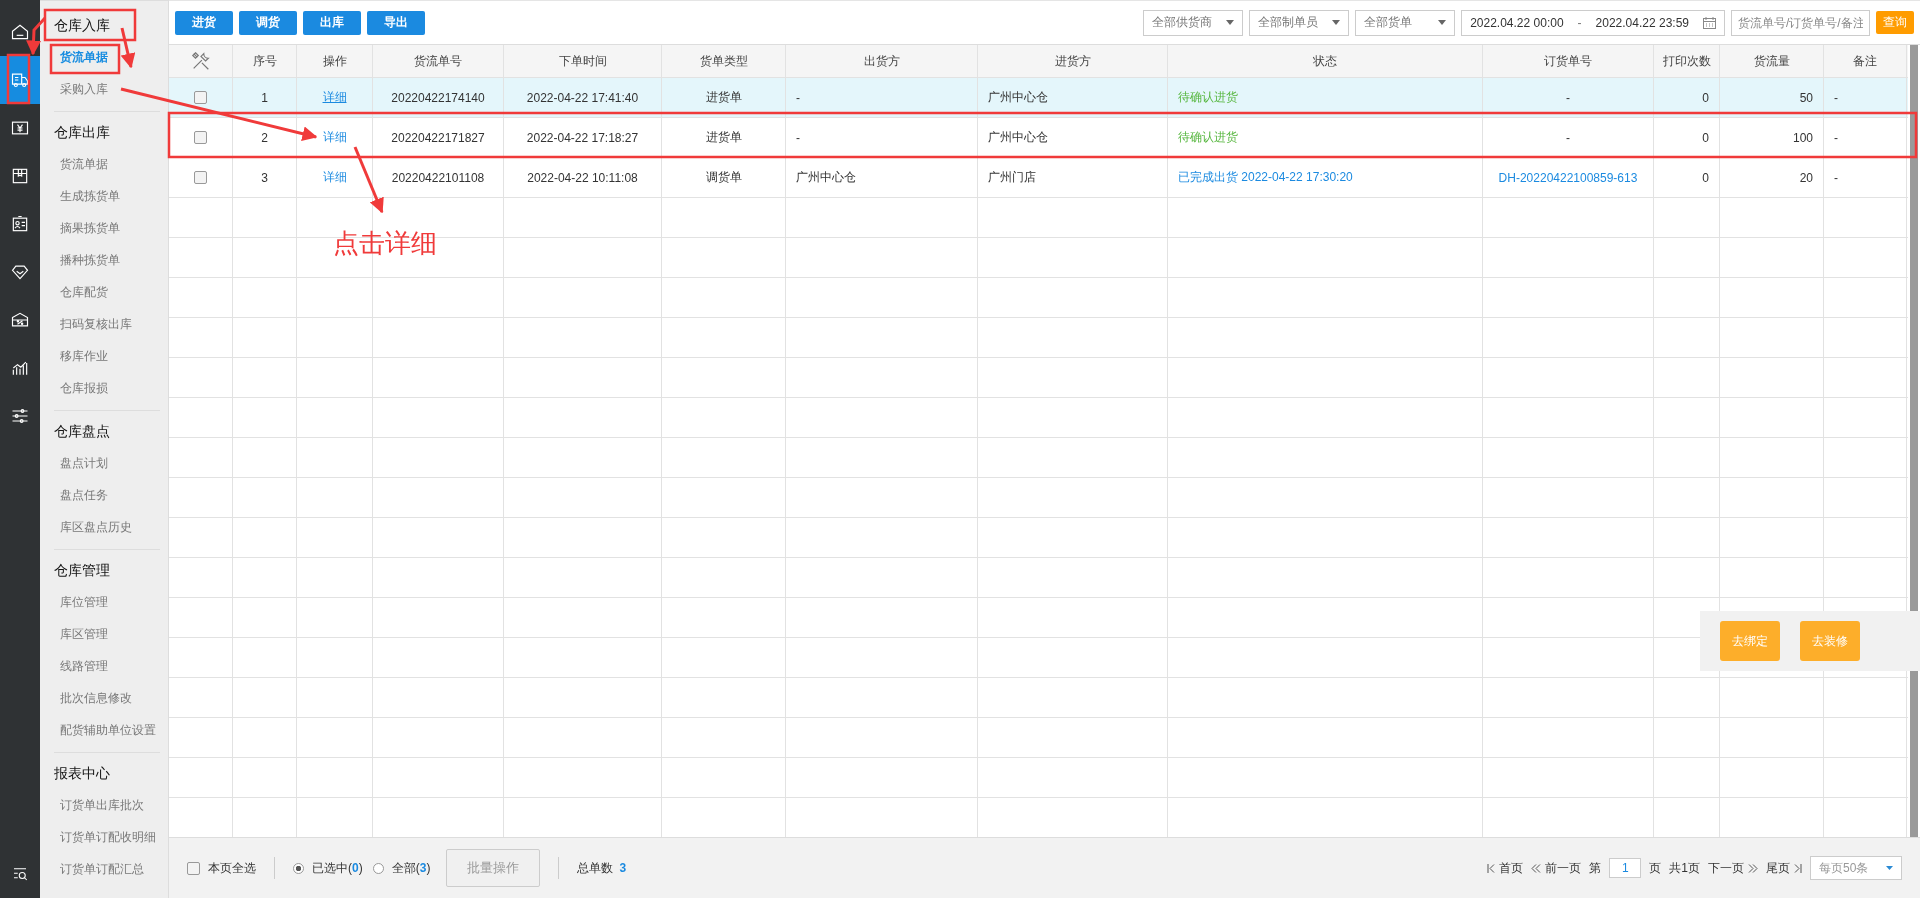 The width and height of the screenshot is (1920, 898). What do you see at coordinates (438, 137) in the screenshot?
I see `table-cell: 20220422171827` at bounding box center [438, 137].